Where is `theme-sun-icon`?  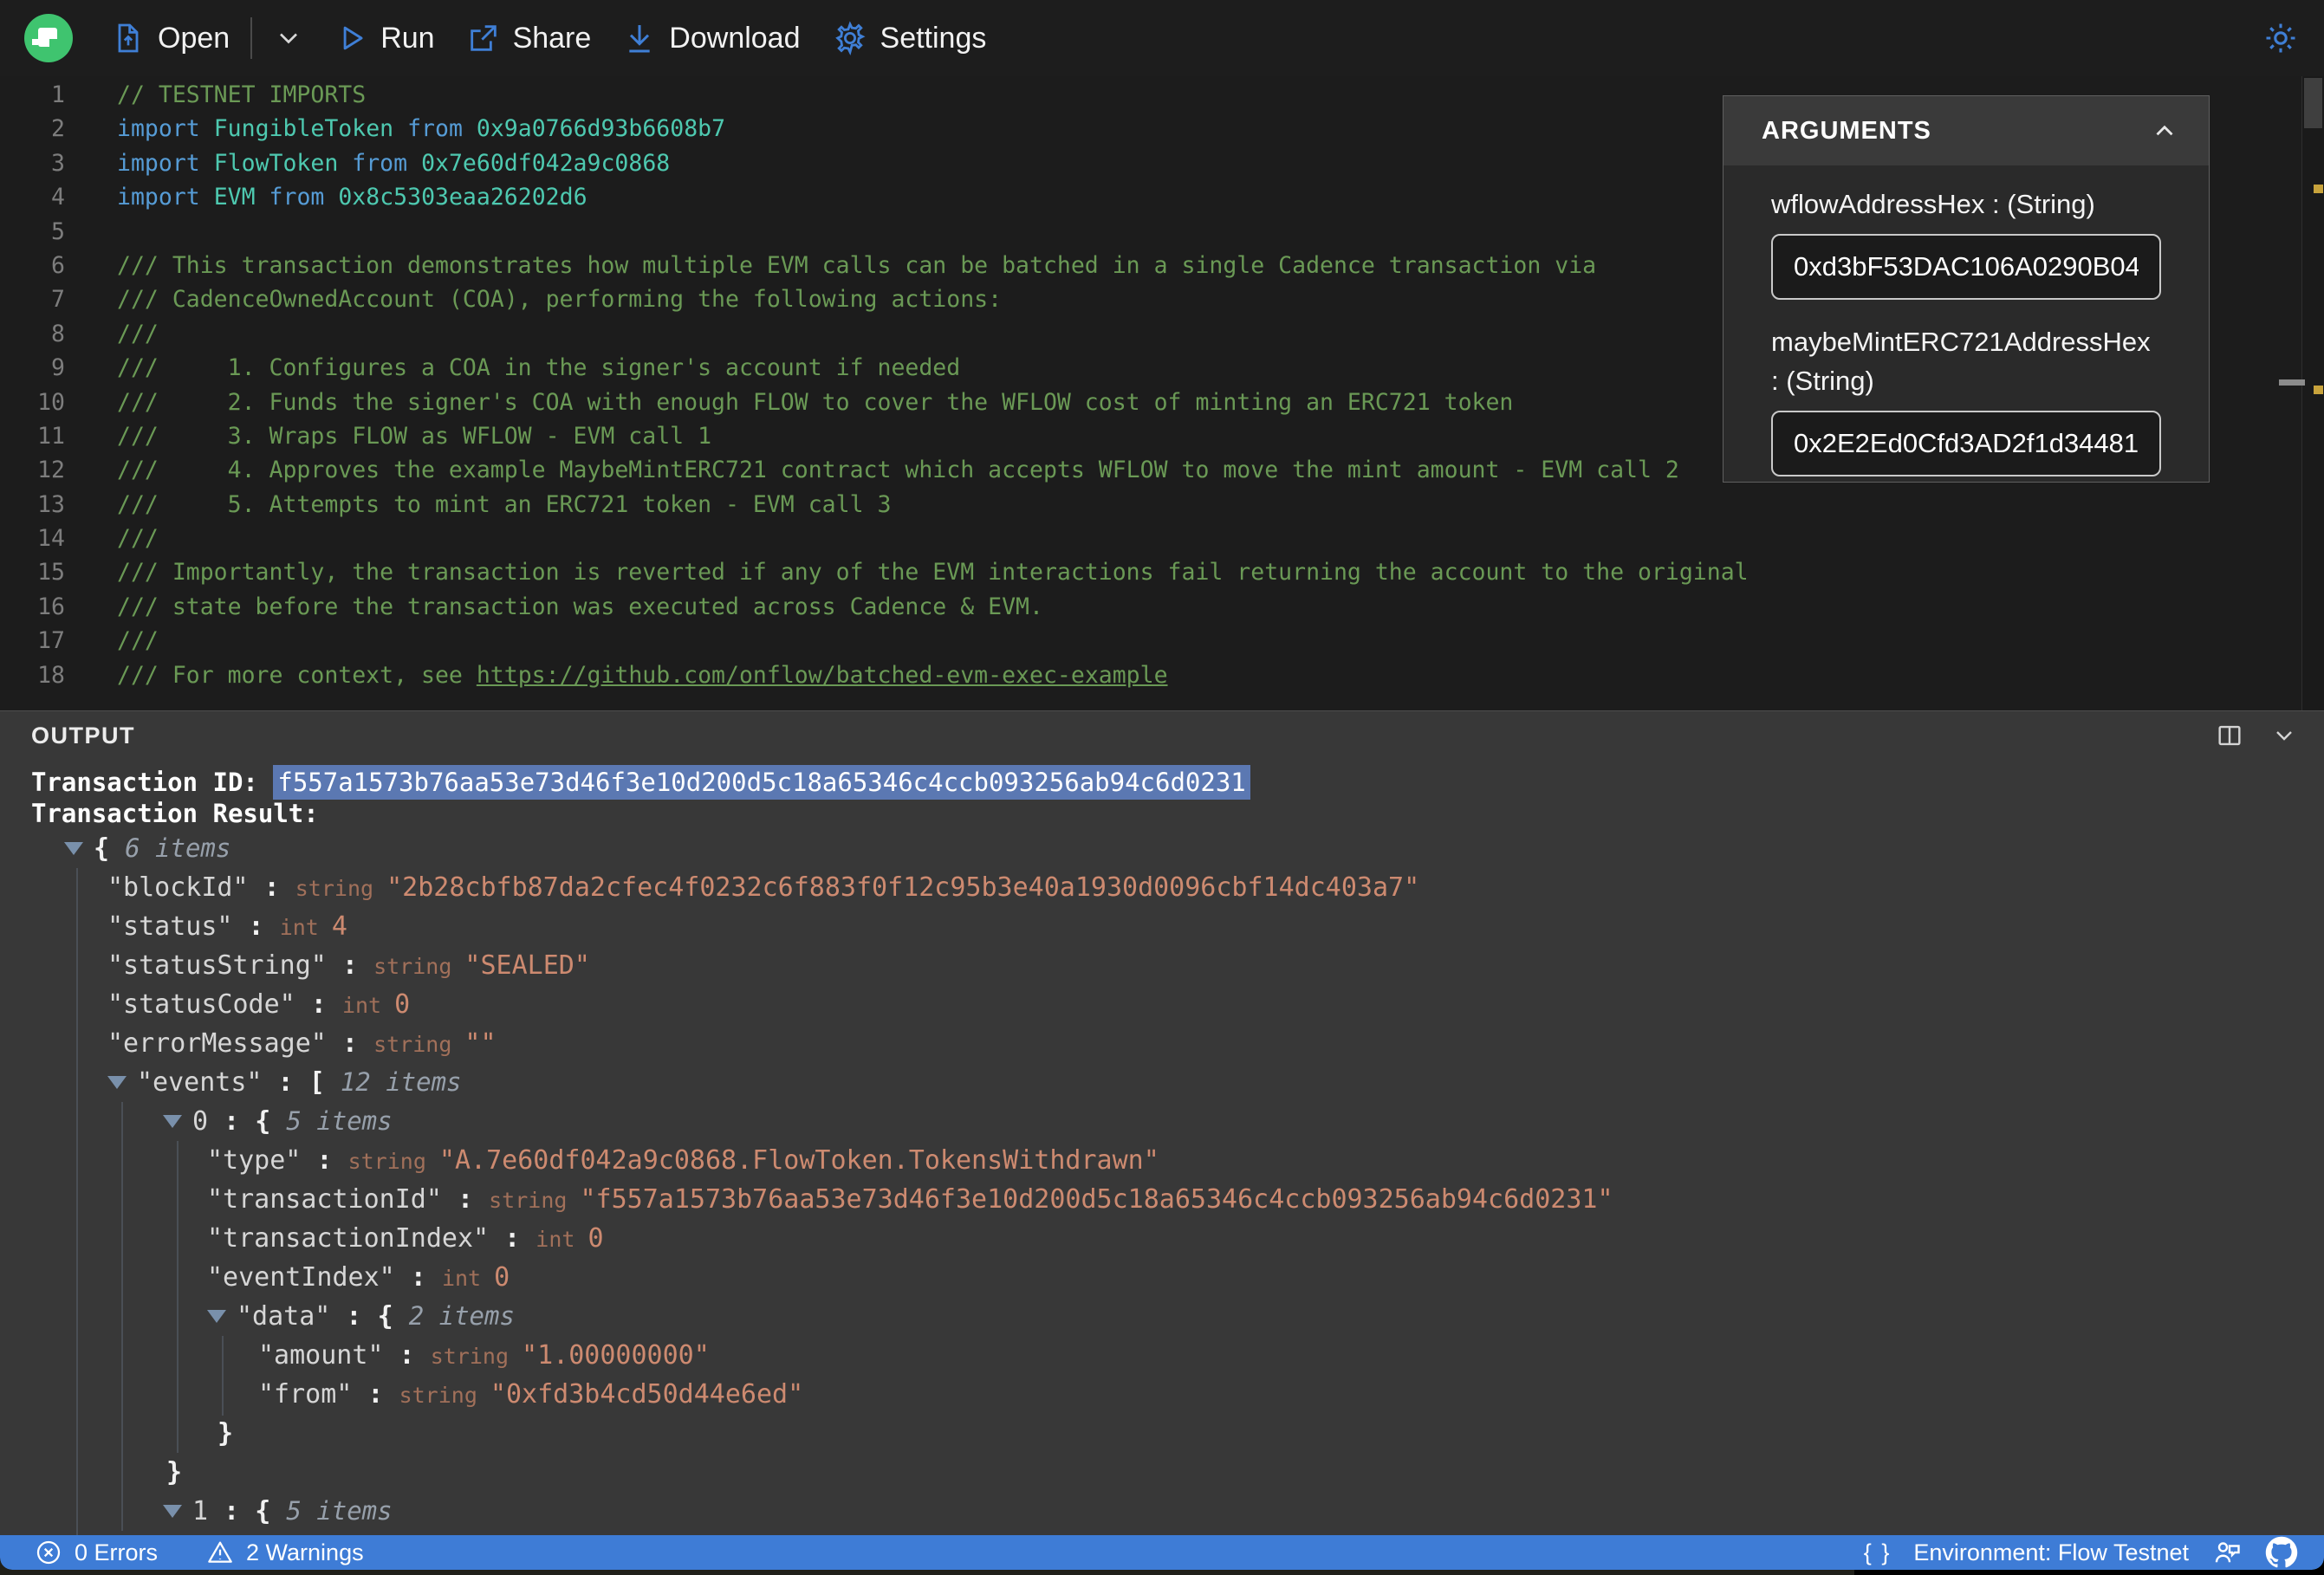 theme-sun-icon is located at coordinates (2281, 38).